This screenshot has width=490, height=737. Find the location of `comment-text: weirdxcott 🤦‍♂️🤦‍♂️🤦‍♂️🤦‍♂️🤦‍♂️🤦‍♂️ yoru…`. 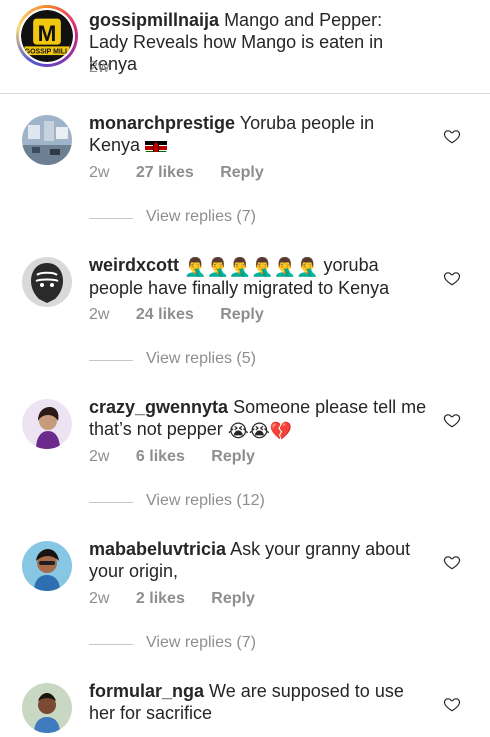

comment-text: weirdxcott 🤦‍♂️🤦‍♂️🤦‍♂️🤦‍♂️🤦‍♂️🤦‍♂️ yoru… is located at coordinates (259, 276).